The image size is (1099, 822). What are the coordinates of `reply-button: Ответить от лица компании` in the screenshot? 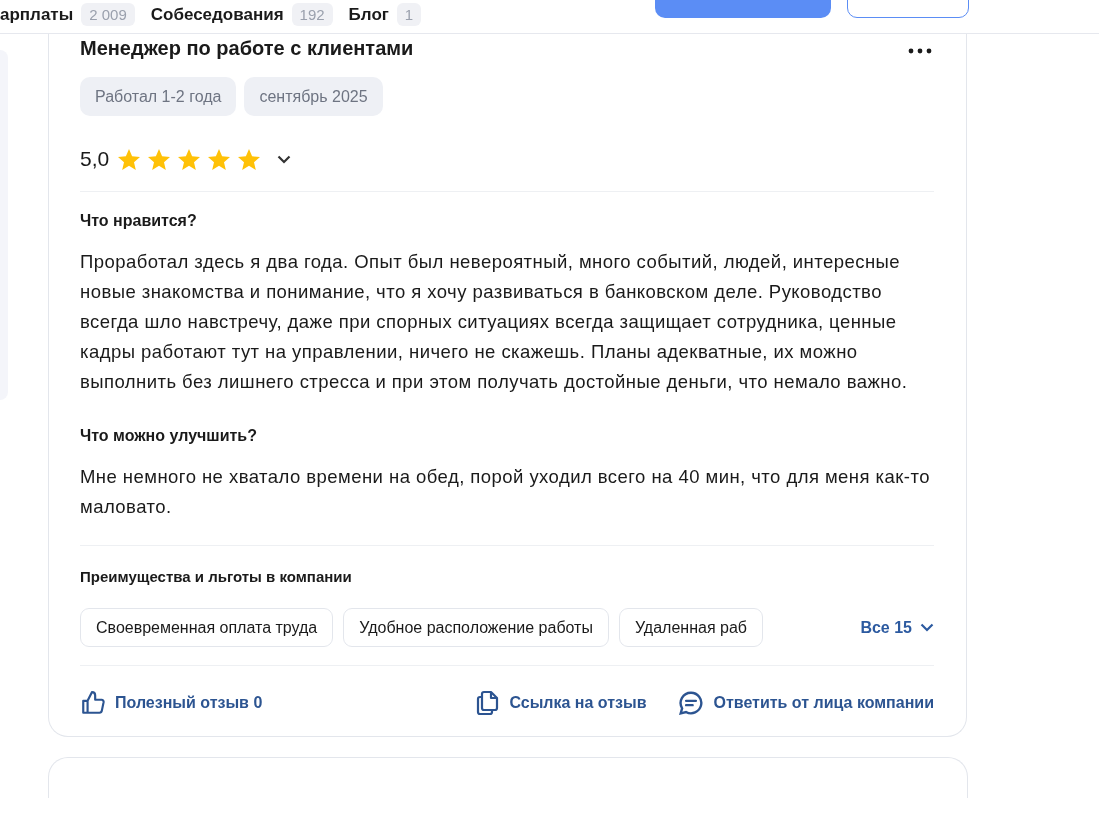 It's located at (806, 703).